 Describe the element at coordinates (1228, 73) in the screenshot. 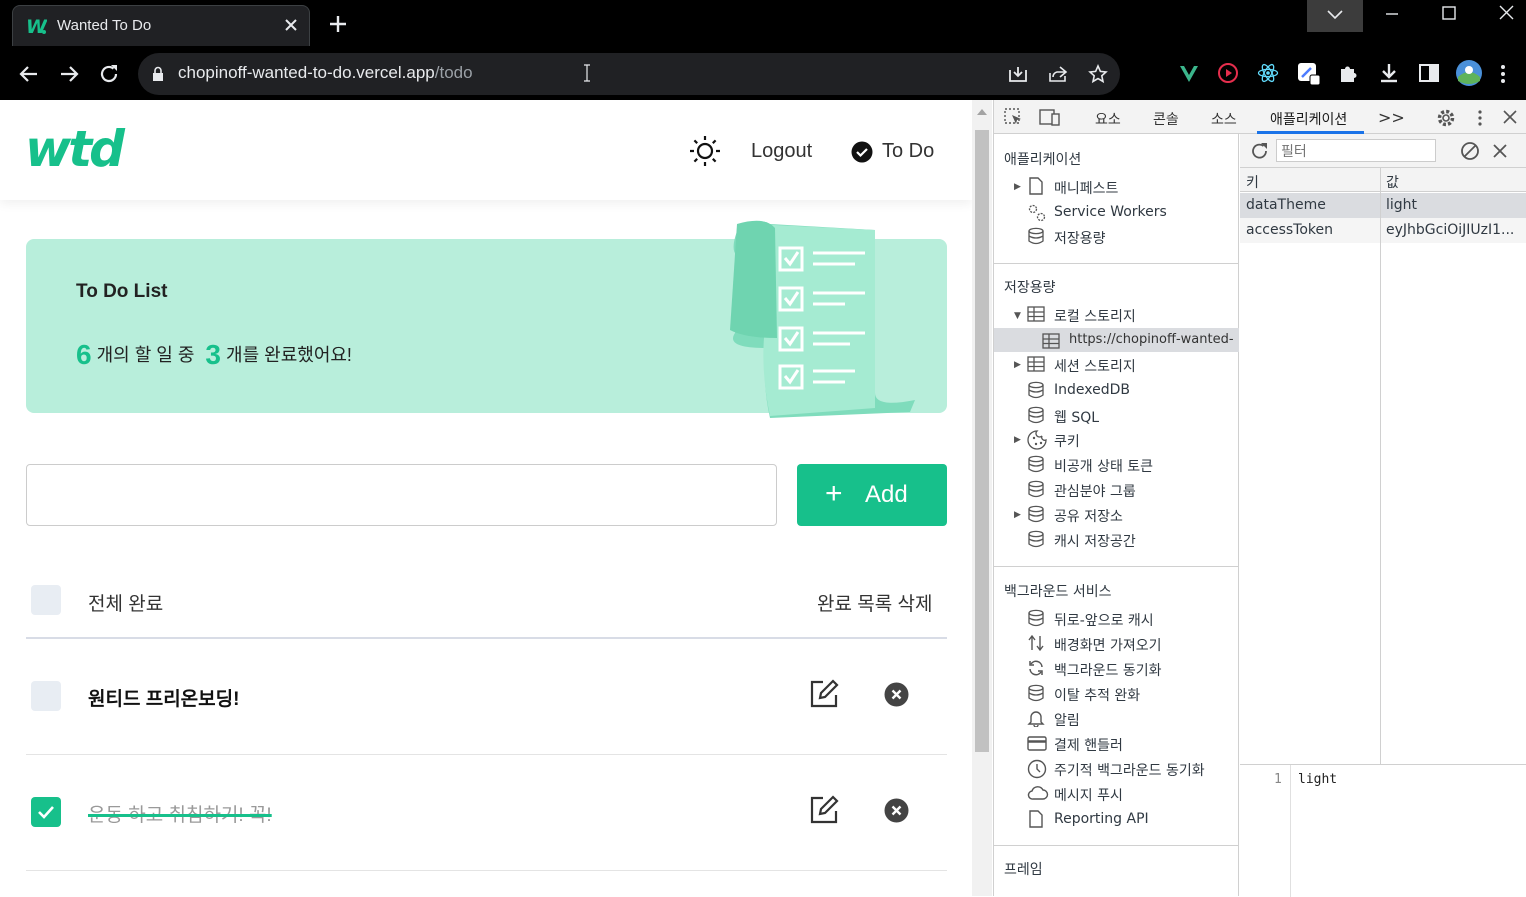

I see `extension-record-icon` at that location.